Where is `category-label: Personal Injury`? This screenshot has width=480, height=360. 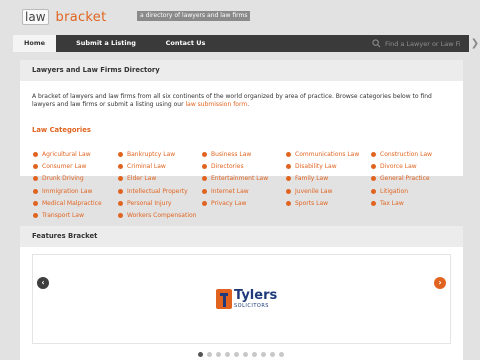
category-label: Personal Injury is located at coordinates (149, 203).